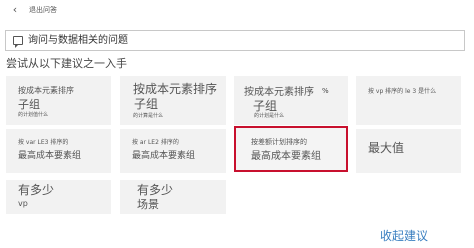 Image resolution: width=474 pixels, height=248 pixels. Describe the element at coordinates (408, 151) in the screenshot. I see `suggestion-card: 最大值` at that location.